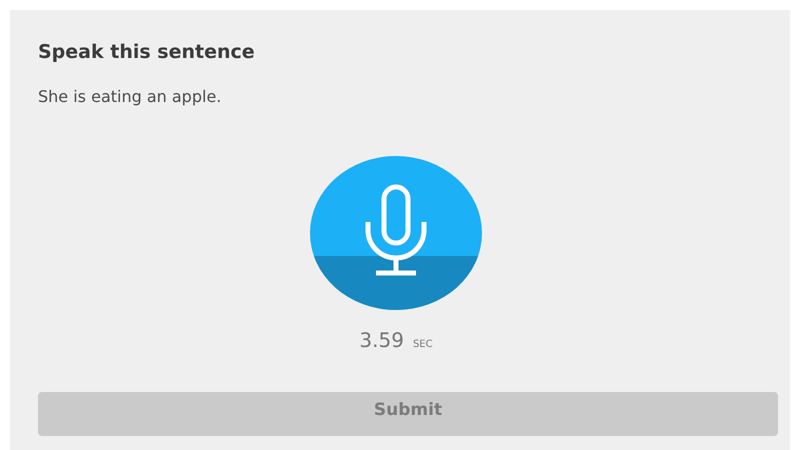 This screenshot has width=791, height=450. What do you see at coordinates (422, 344) in the screenshot?
I see `time-unit: SEC` at bounding box center [422, 344].